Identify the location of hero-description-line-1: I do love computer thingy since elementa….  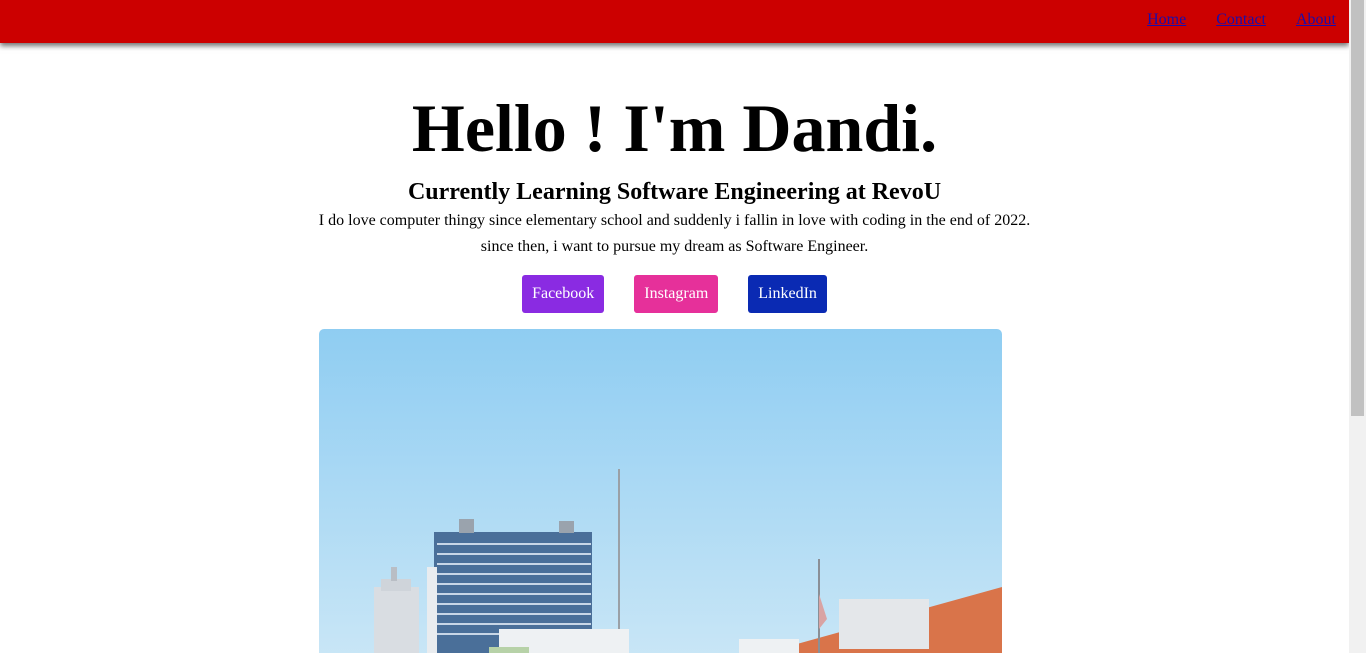
(674, 220).